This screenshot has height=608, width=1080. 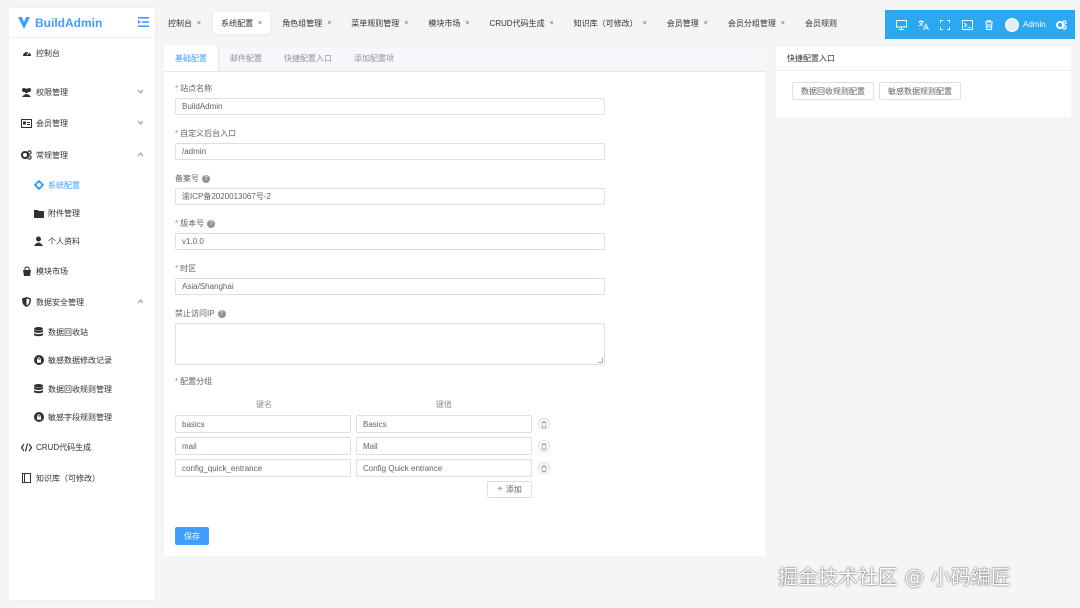 I want to click on sidebar-item-label: CRUD代码生成, so click(x=64, y=447).